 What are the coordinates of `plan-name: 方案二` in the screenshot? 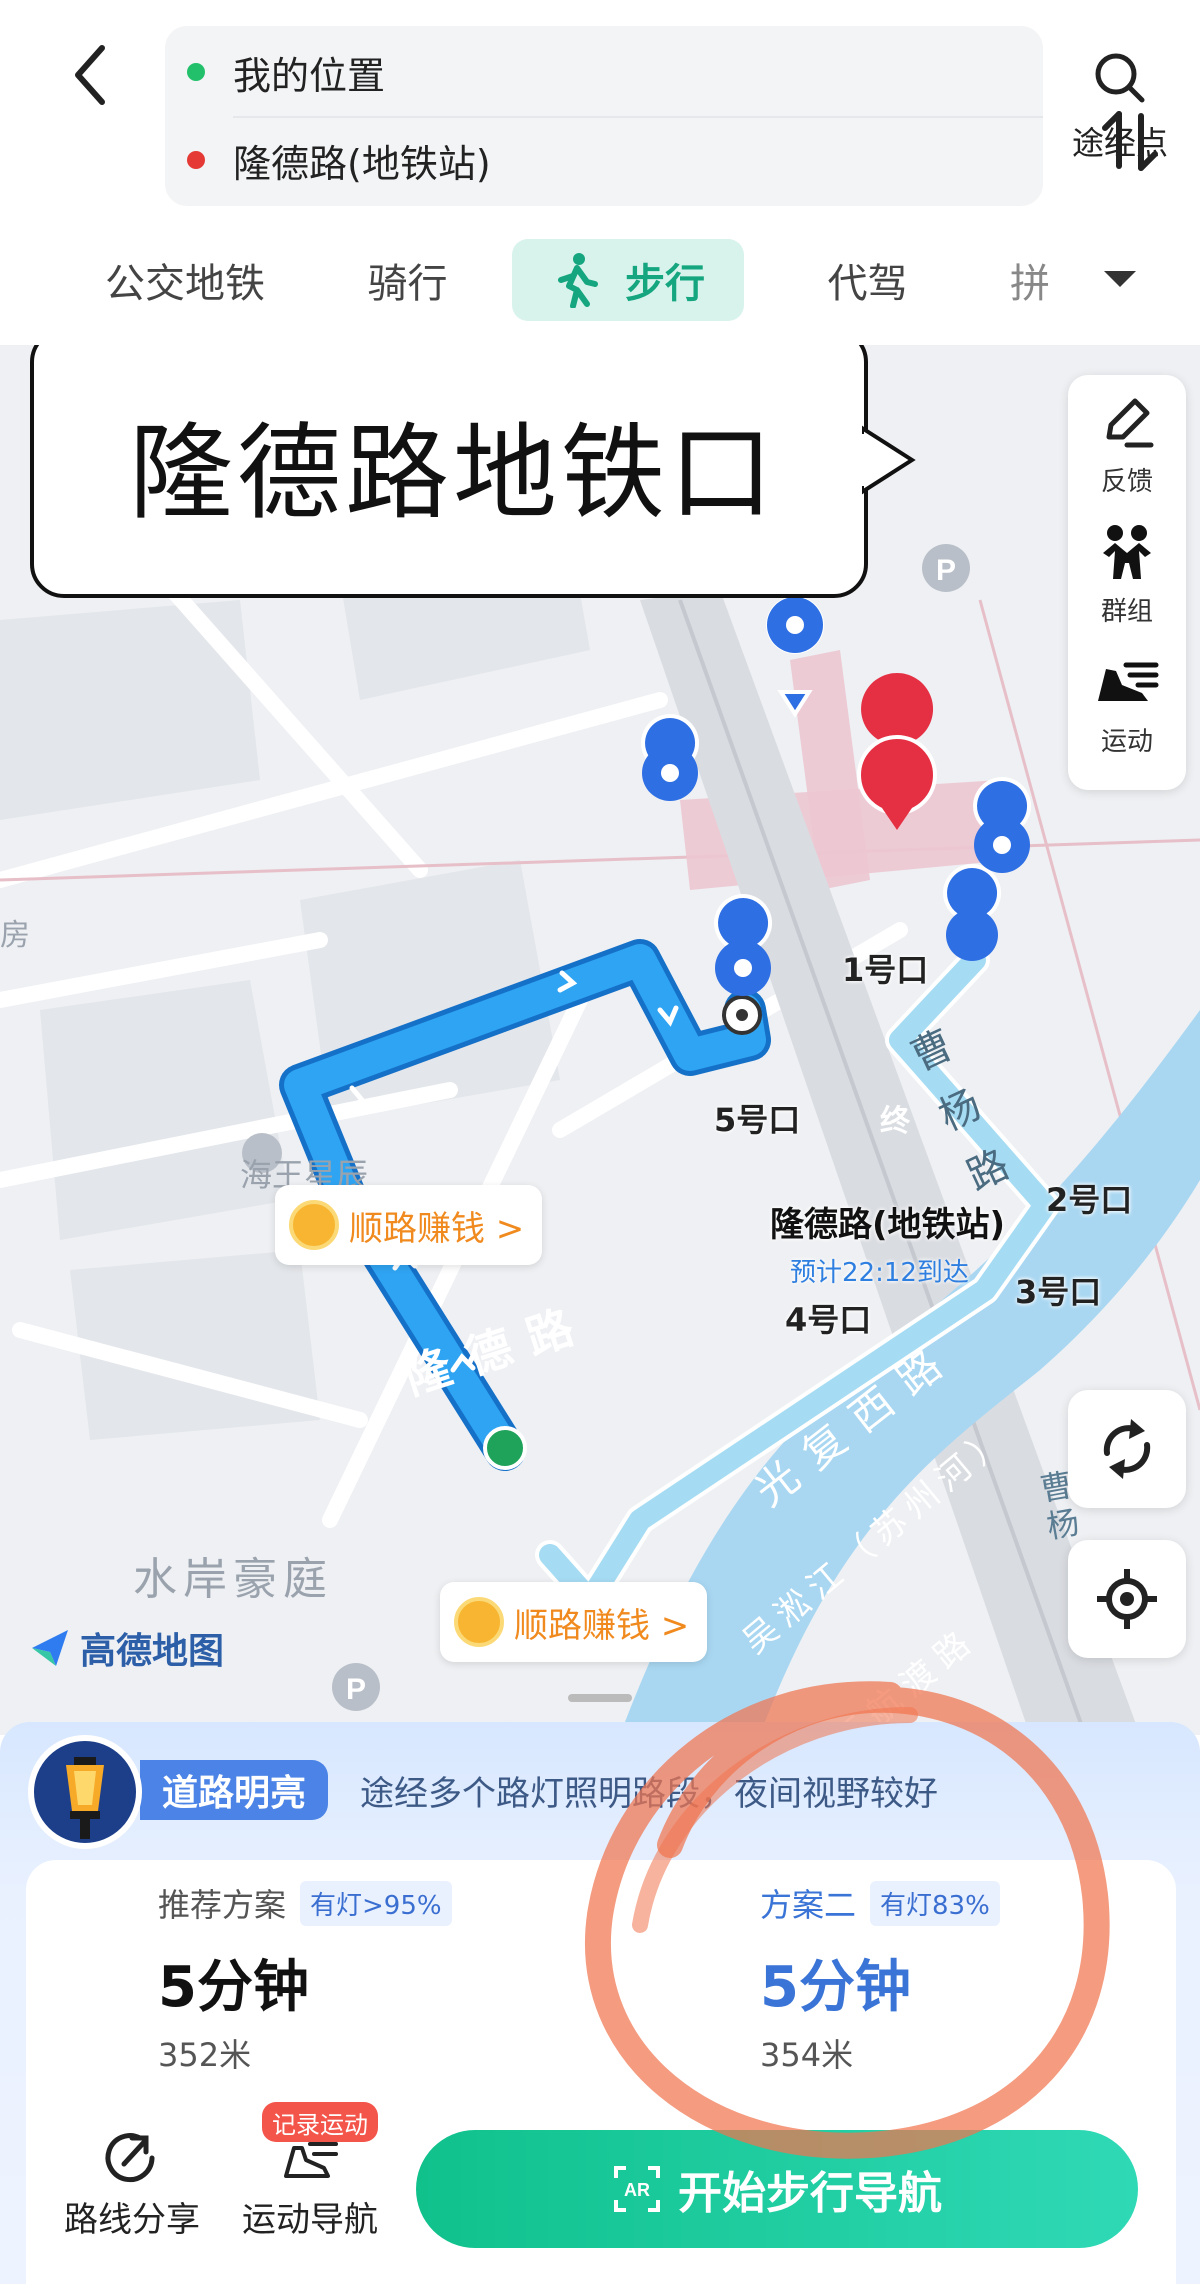 It's located at (808, 1905).